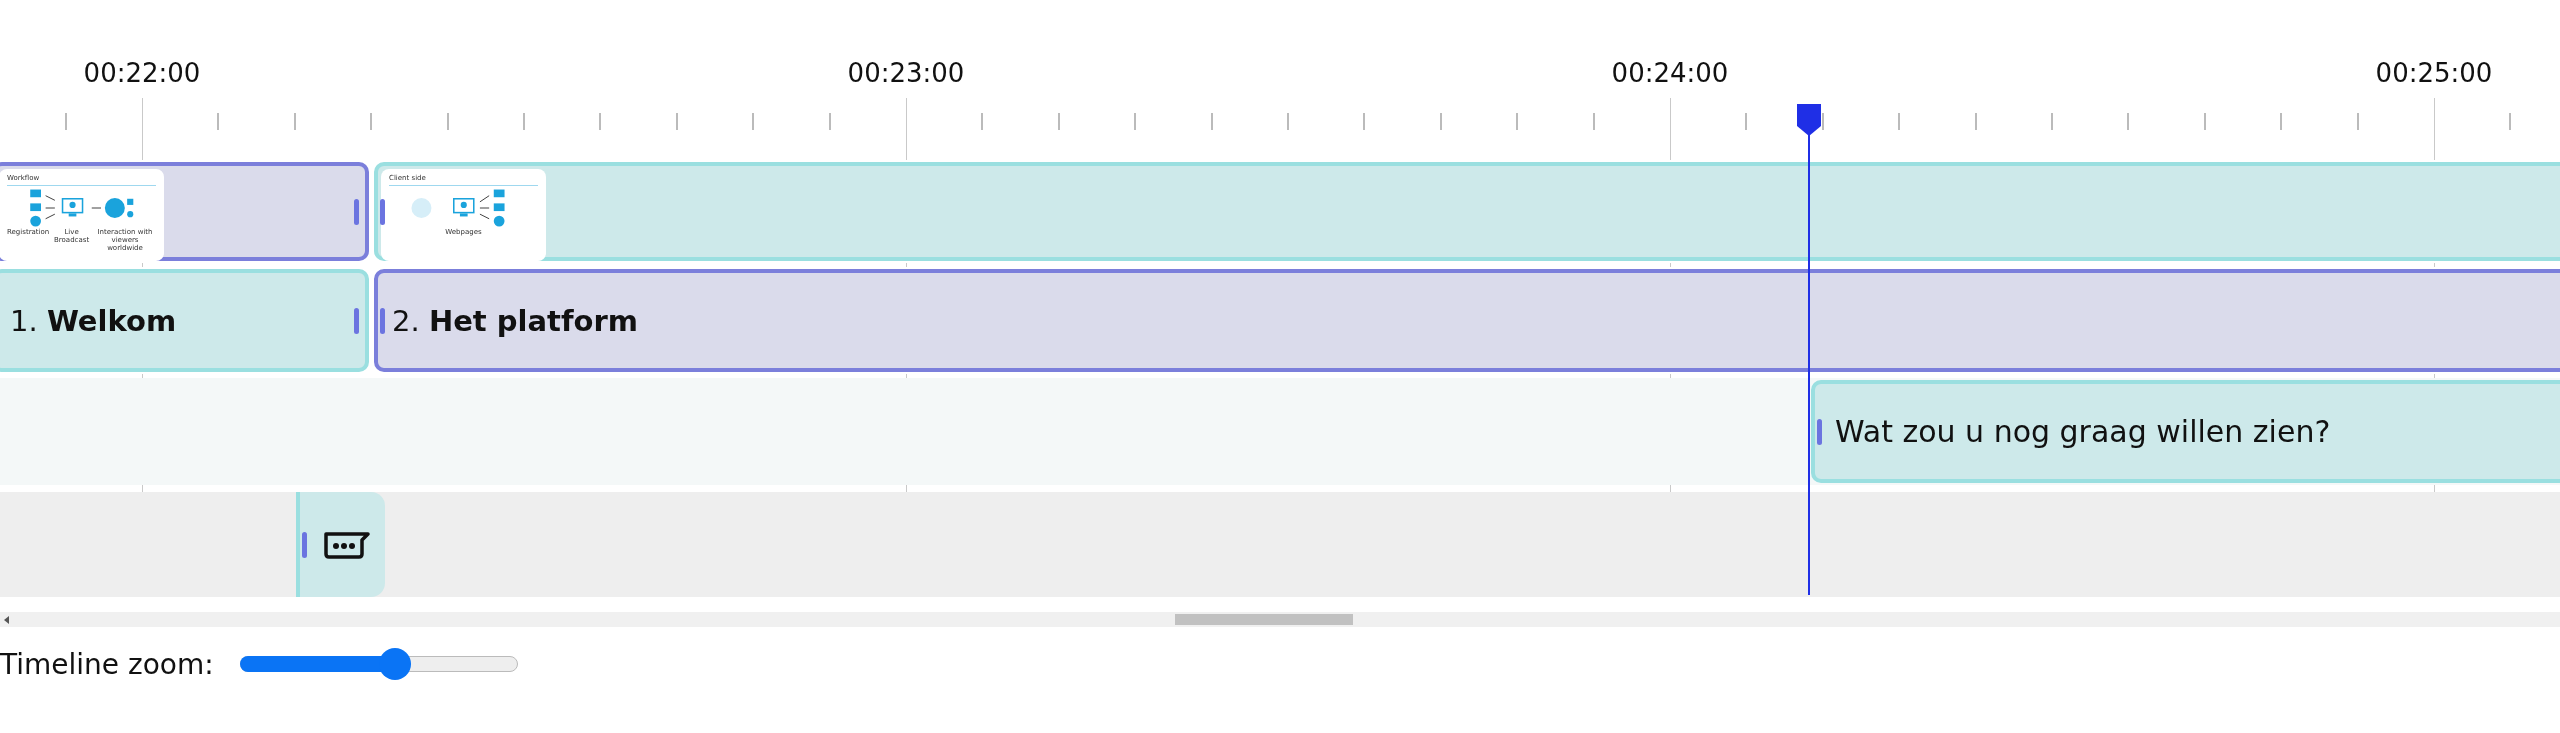 The image size is (2560, 733). I want to click on chat-bubble-icon, so click(347, 544).